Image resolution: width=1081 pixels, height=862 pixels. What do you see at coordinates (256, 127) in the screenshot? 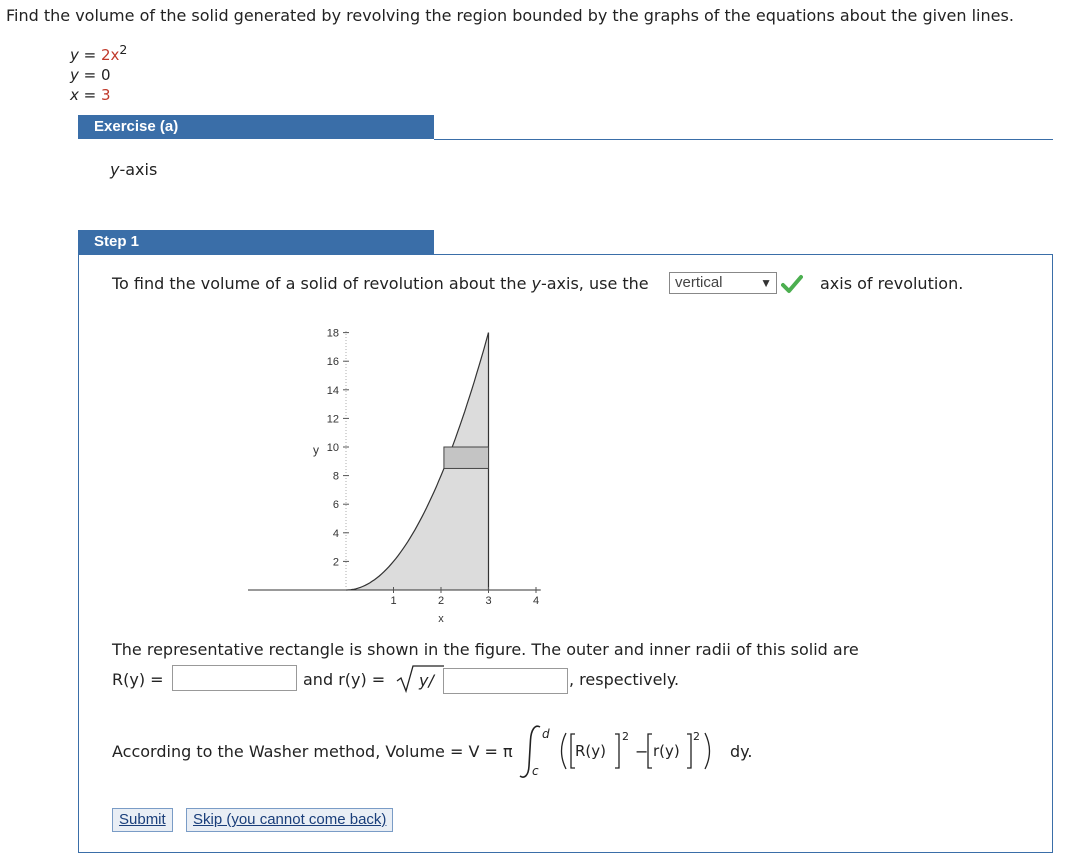
I see `exercise-header: Exercise (a)` at bounding box center [256, 127].